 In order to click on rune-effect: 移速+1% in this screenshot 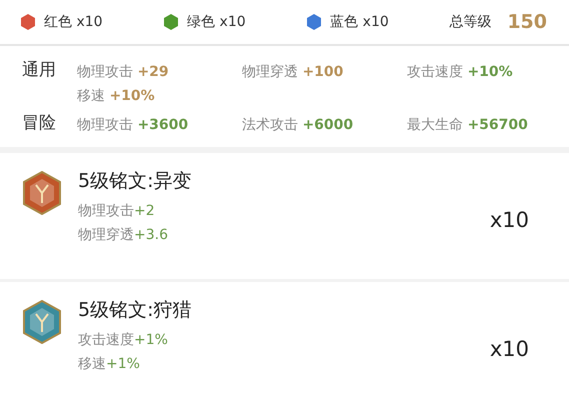, I will do `click(109, 364)`.